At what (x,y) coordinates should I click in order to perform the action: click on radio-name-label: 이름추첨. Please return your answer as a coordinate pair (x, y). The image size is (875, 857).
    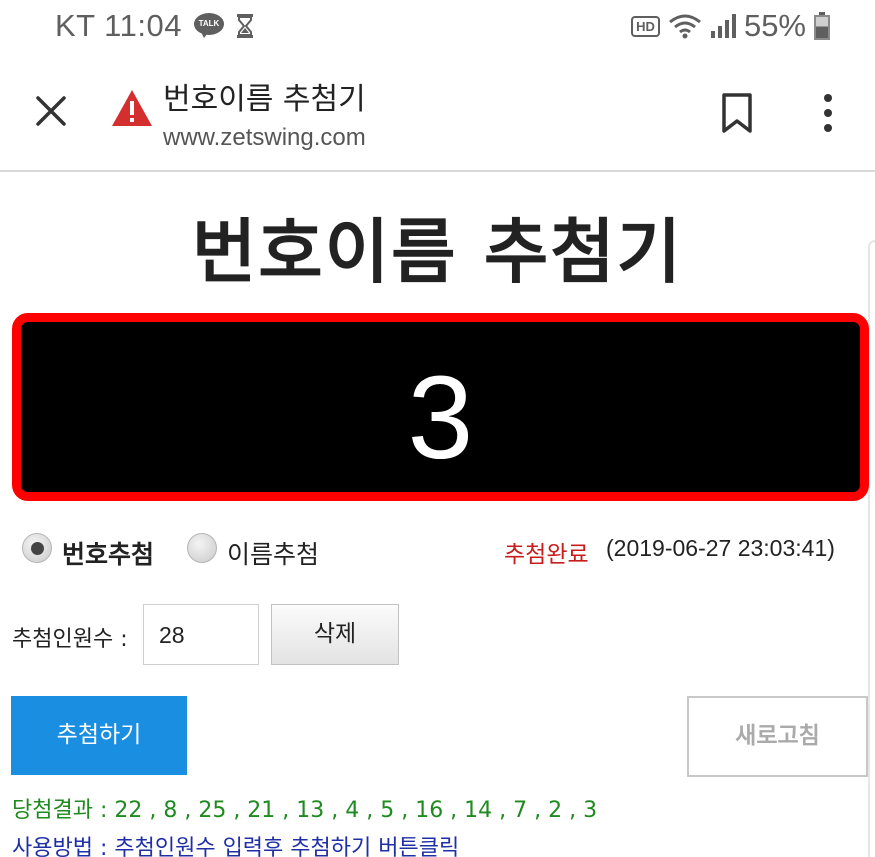
    Looking at the image, I should click on (273, 553).